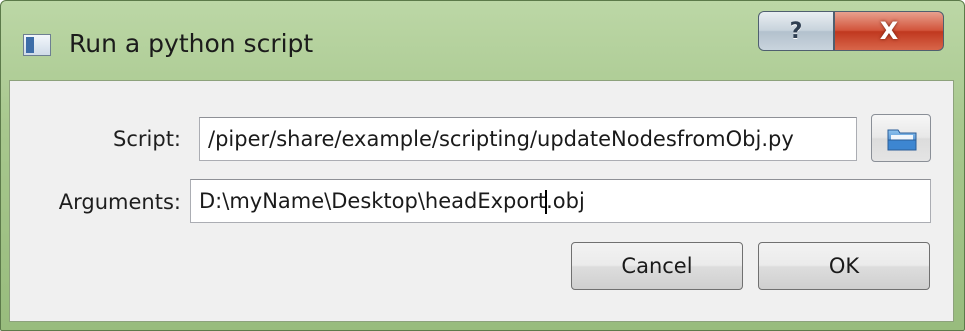 The image size is (965, 331). I want to click on arguments-input: D:\myName\Desktop\headExport.obj, so click(560, 201).